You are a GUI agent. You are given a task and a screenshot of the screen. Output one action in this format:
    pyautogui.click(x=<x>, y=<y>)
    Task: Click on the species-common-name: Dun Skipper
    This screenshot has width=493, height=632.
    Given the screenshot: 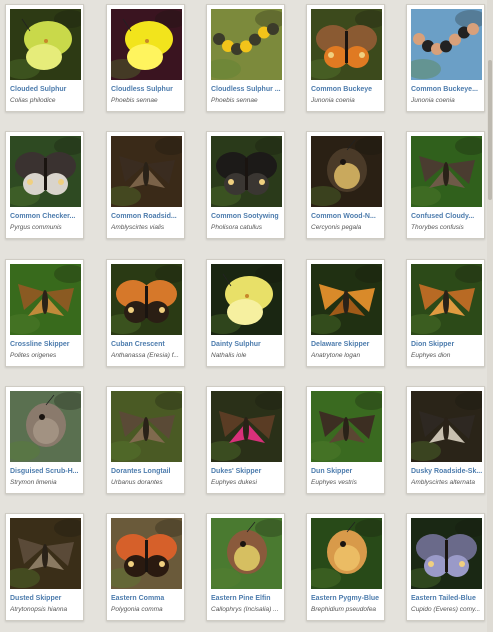 What is the action you would take?
    pyautogui.click(x=347, y=471)
    